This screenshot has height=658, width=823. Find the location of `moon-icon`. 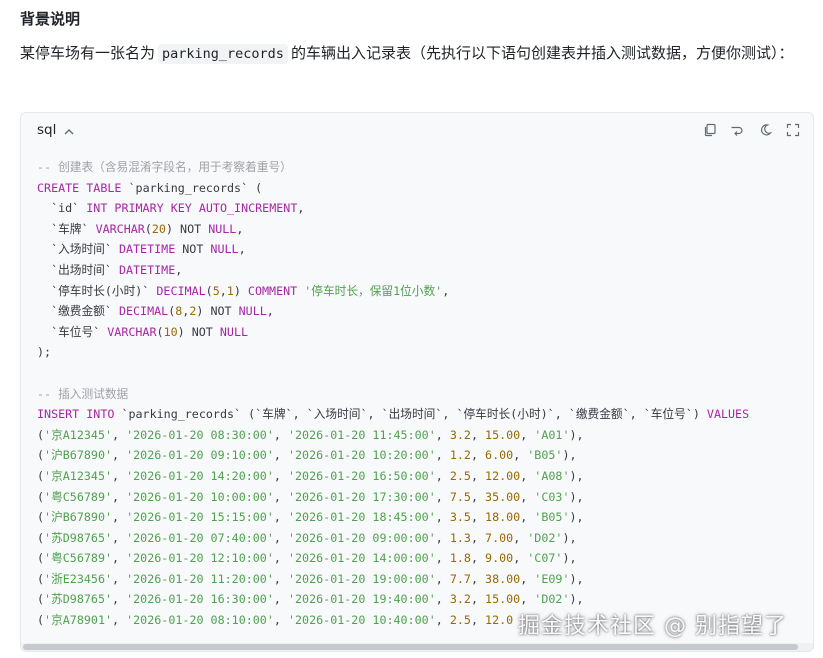

moon-icon is located at coordinates (765, 129).